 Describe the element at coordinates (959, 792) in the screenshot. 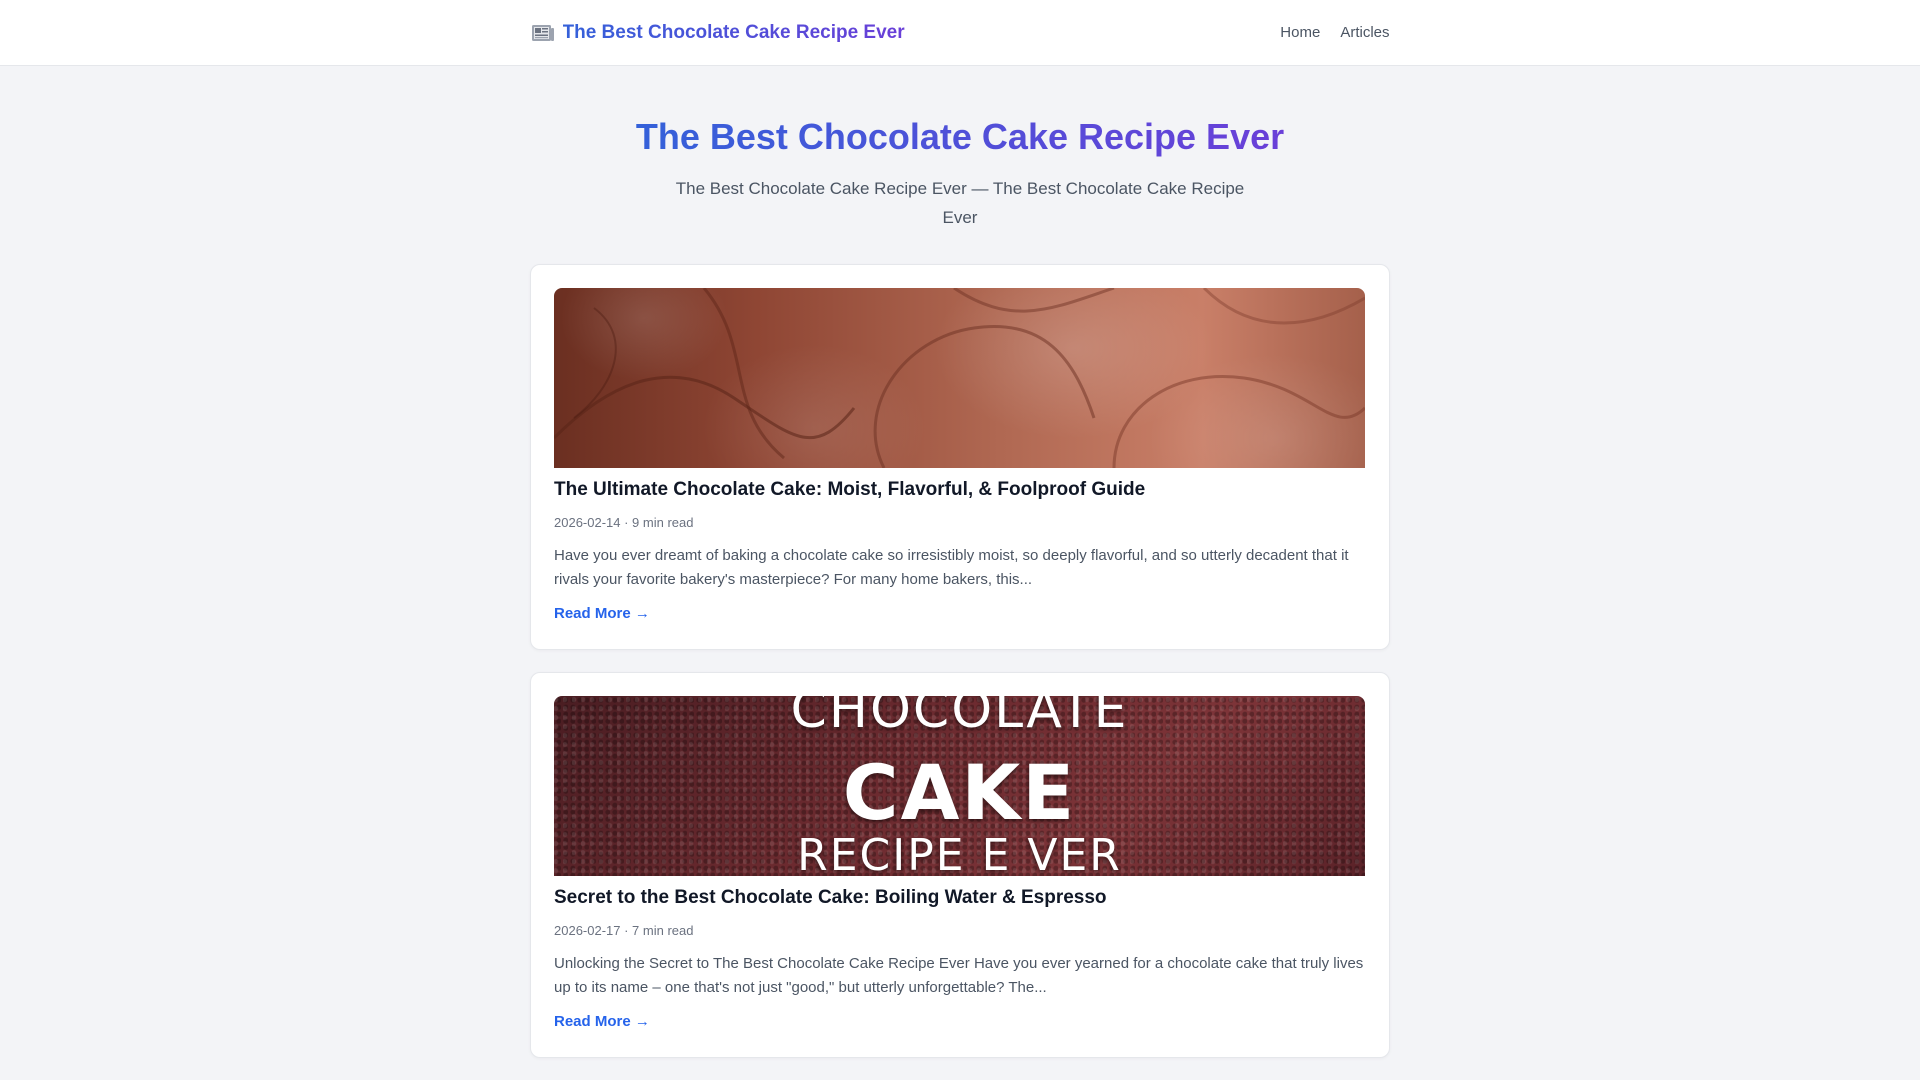

I see `image-caption-line: CAKE` at that location.